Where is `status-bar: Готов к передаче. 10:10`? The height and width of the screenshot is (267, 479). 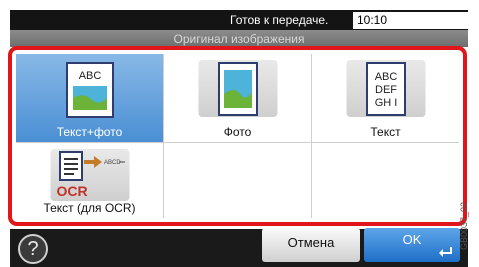
status-bar: Готов к передаче. 10:10 is located at coordinates (239, 20).